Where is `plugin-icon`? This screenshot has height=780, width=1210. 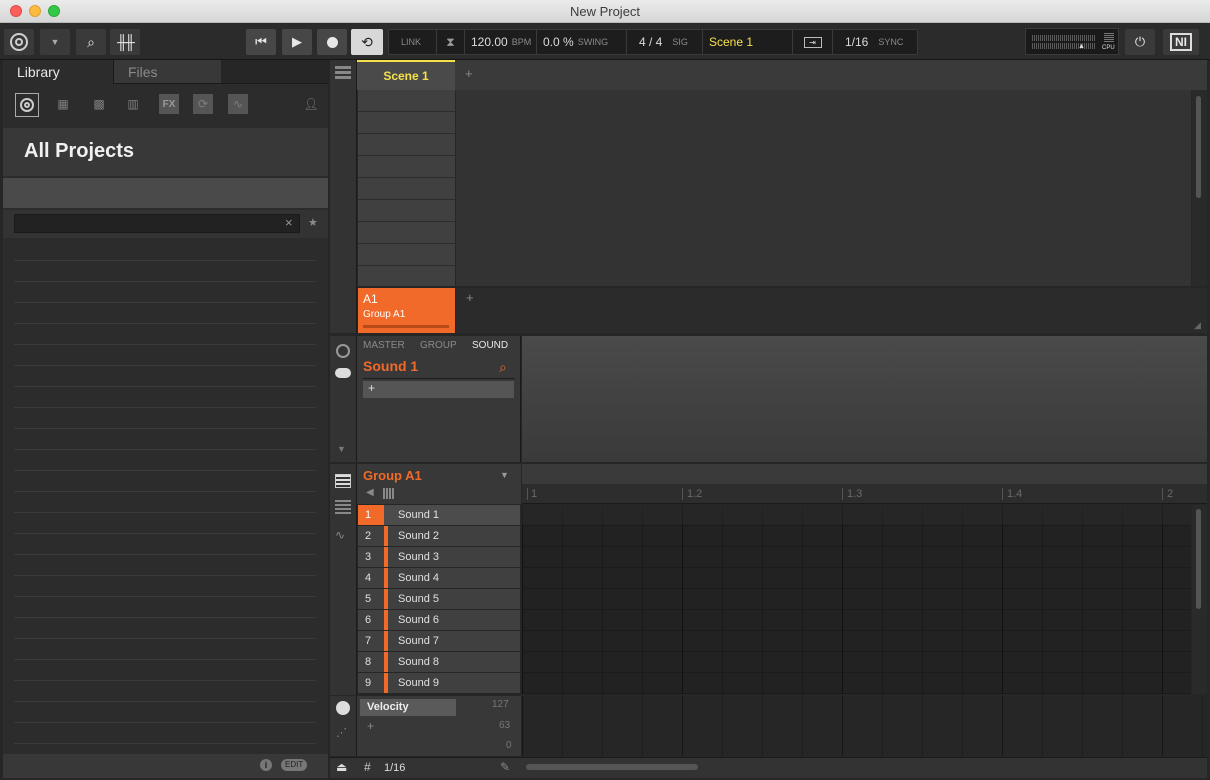 plugin-icon is located at coordinates (343, 373).